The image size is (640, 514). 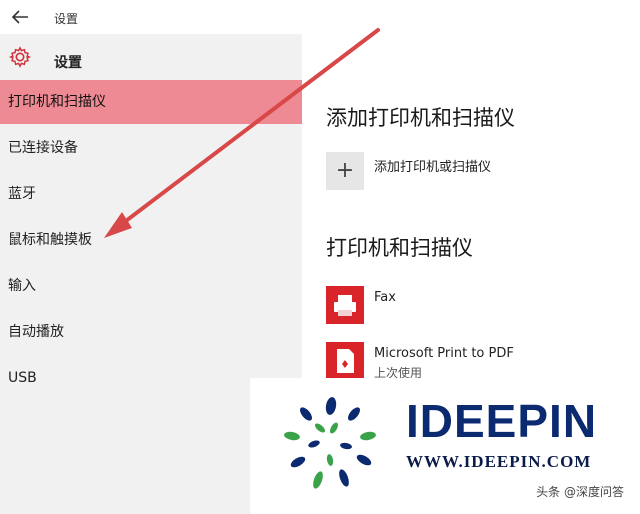 I want to click on sidebar-item-connected-devices: 已连接设备, so click(x=151, y=148).